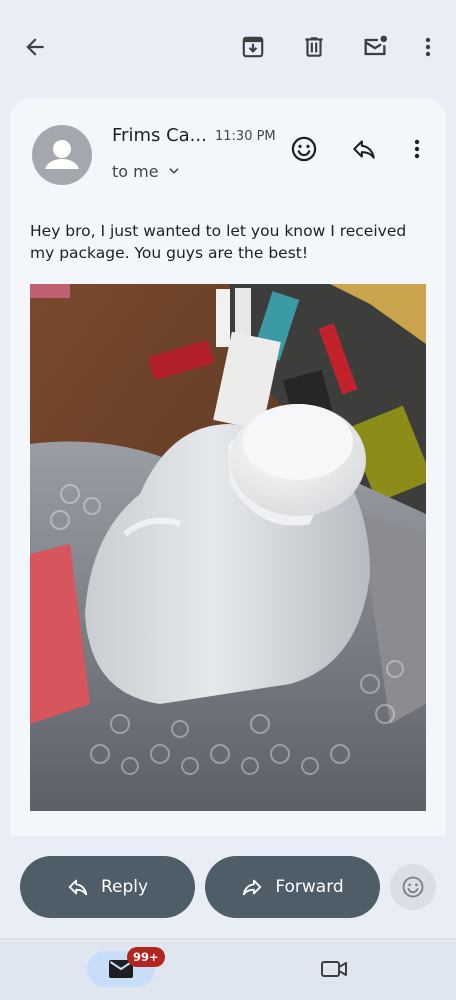 This screenshot has height=1000, width=456. I want to click on recipient-label: to me, so click(135, 171).